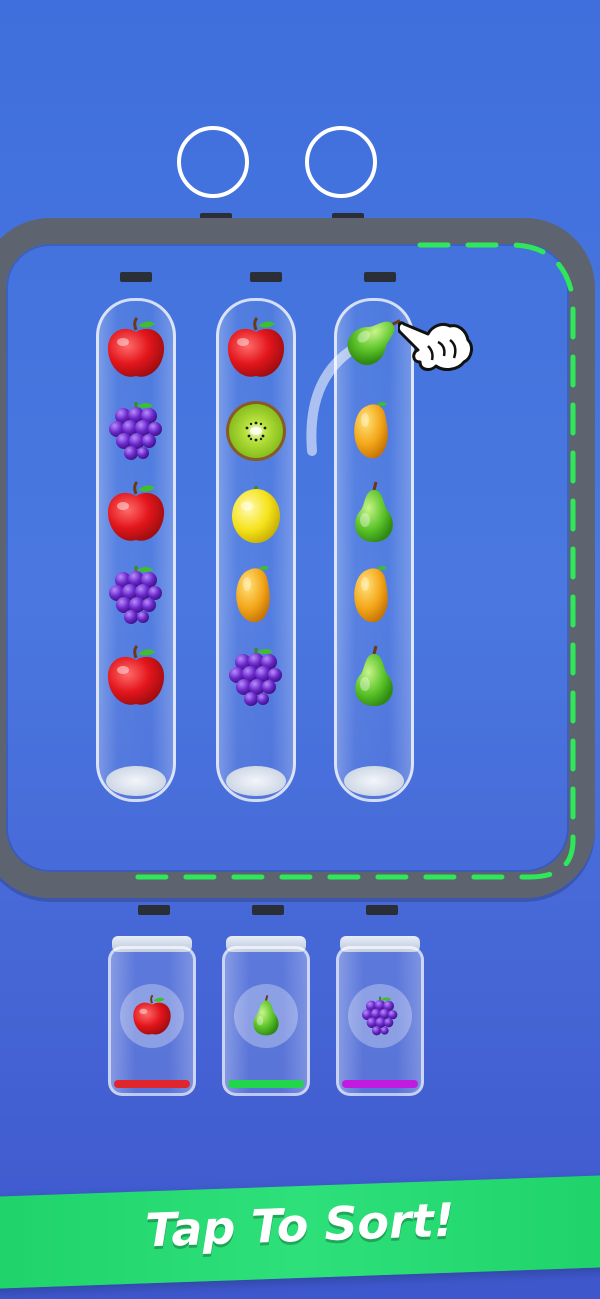  I want to click on pointing-hand-icon, so click(435, 346).